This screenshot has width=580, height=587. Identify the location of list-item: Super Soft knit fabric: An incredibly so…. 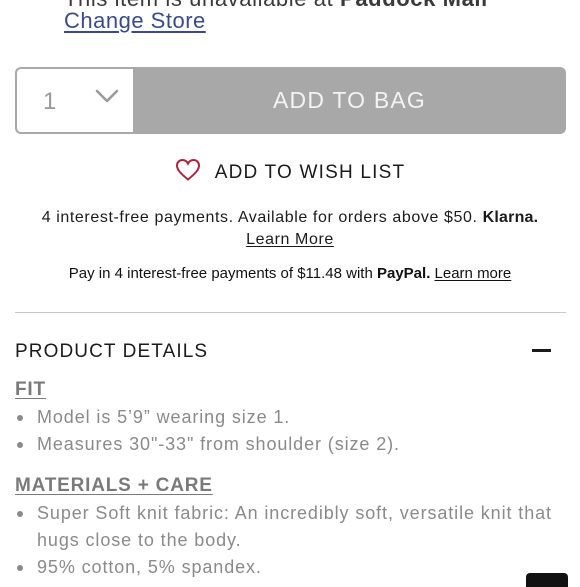
(292, 527).